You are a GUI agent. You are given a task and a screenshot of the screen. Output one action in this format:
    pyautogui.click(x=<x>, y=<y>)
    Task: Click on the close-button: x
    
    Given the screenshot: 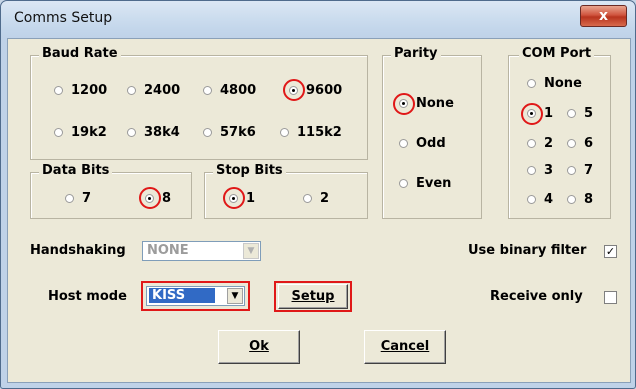 What is the action you would take?
    pyautogui.click(x=603, y=16)
    